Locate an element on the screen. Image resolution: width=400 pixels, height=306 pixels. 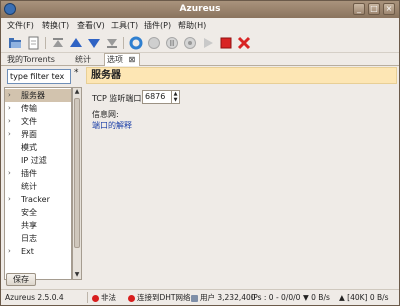
ip-status: IPs : 0 - 0/0/0 is located at coordinates (276, 297).